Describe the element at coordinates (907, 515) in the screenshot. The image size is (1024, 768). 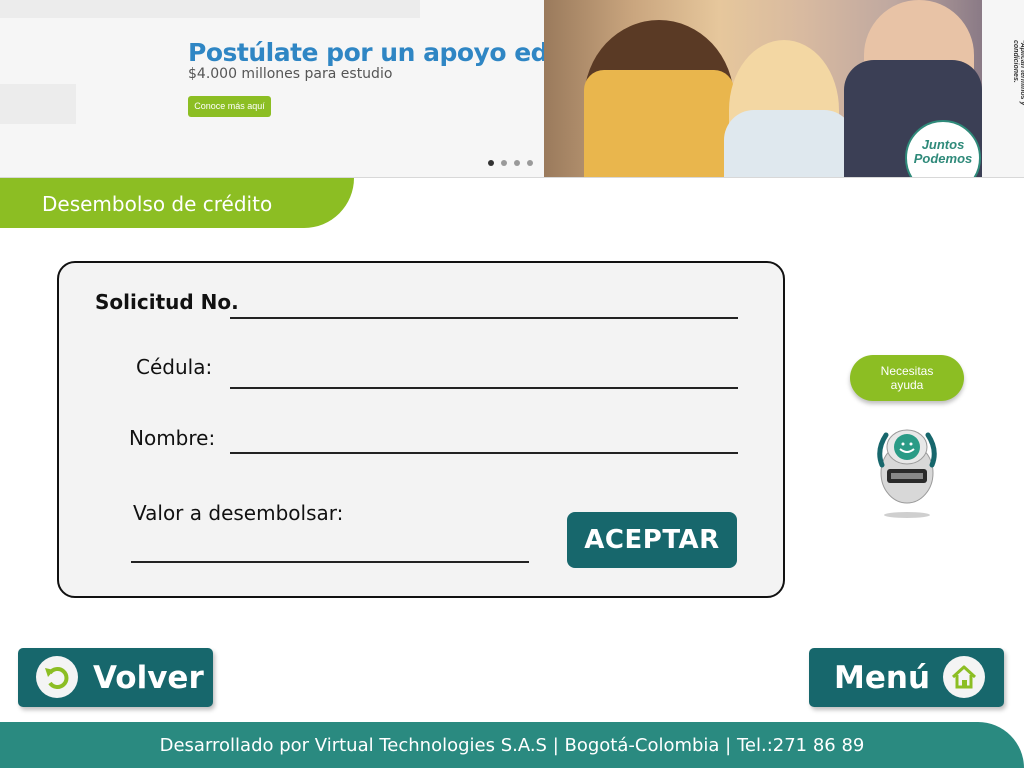
I see `robot-shadow` at that location.